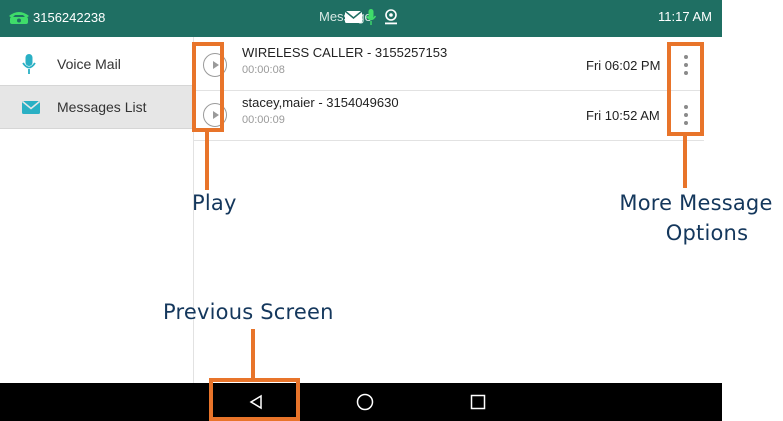 This screenshot has width=783, height=421. Describe the element at coordinates (707, 233) in the screenshot. I see `more-options-label-line2: Options` at that location.